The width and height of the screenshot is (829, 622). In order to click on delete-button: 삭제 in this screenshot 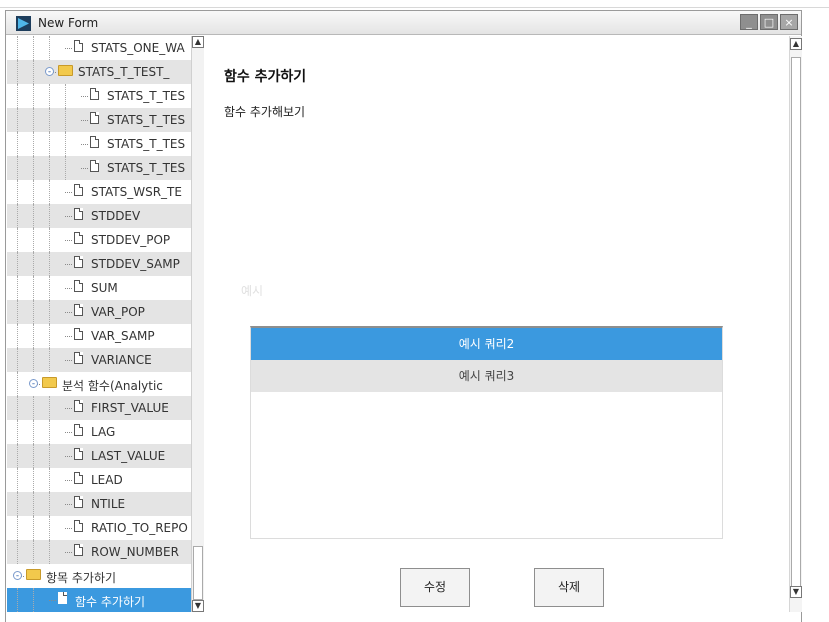, I will do `click(569, 587)`.